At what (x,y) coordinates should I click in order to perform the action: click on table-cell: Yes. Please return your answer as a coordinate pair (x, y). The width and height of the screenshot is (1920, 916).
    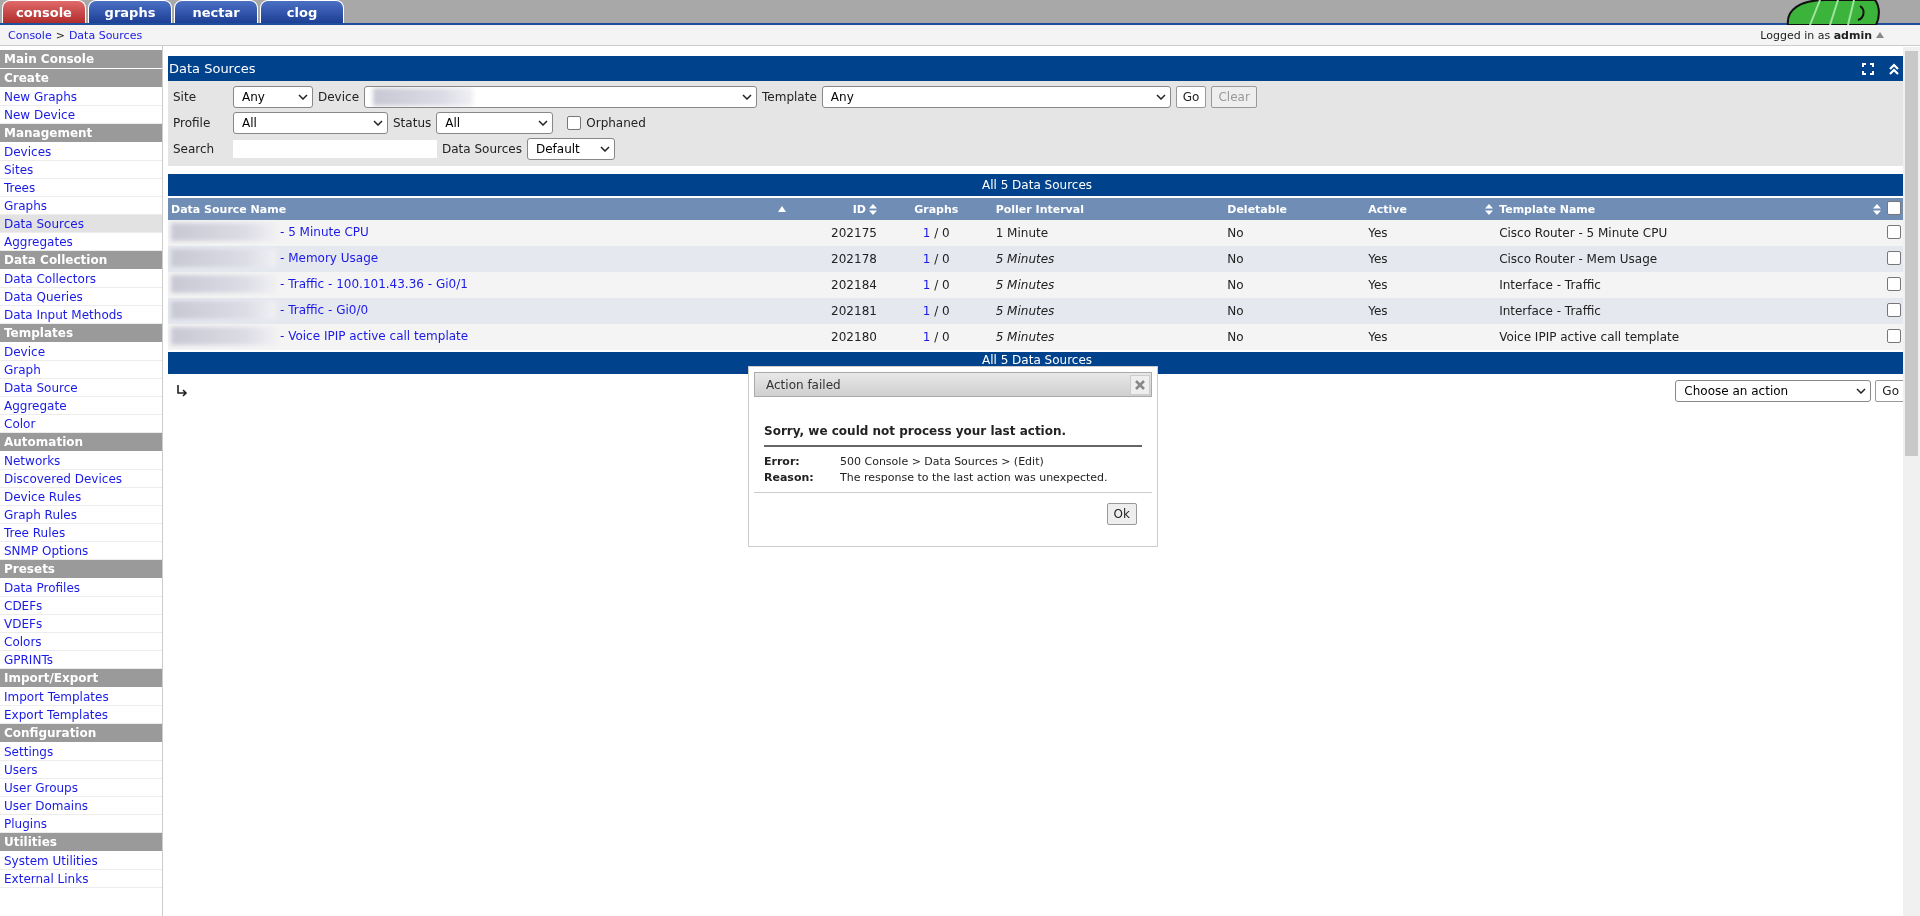
    Looking at the image, I should click on (1431, 259).